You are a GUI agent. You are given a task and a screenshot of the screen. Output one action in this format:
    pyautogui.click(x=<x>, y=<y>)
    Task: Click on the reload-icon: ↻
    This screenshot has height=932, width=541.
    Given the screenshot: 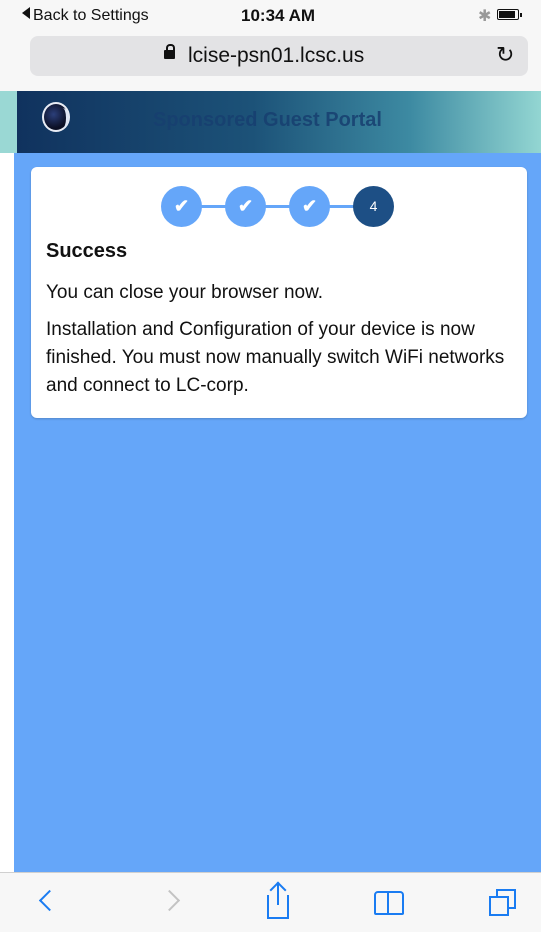 What is the action you would take?
    pyautogui.click(x=505, y=55)
    